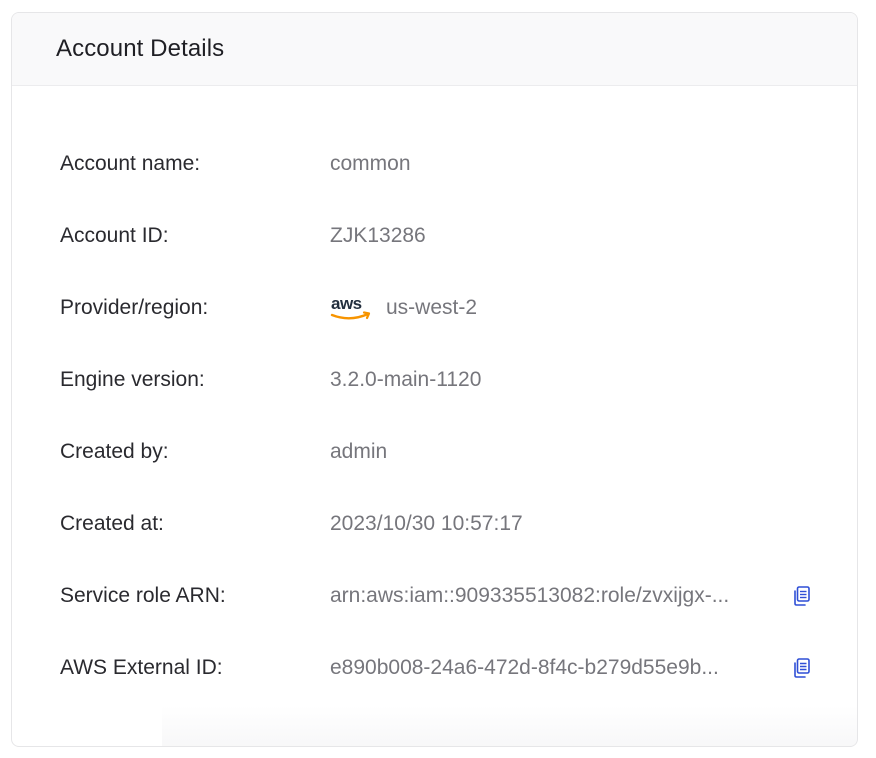 The width and height of the screenshot is (876, 758). Describe the element at coordinates (130, 163) in the screenshot. I see `detail-label: Account name:` at that location.